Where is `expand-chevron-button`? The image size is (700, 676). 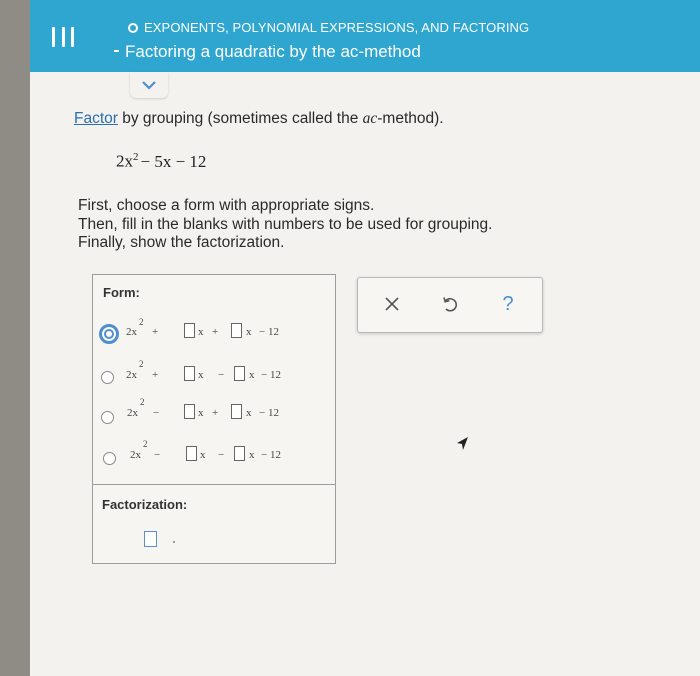
expand-chevron-button is located at coordinates (149, 85).